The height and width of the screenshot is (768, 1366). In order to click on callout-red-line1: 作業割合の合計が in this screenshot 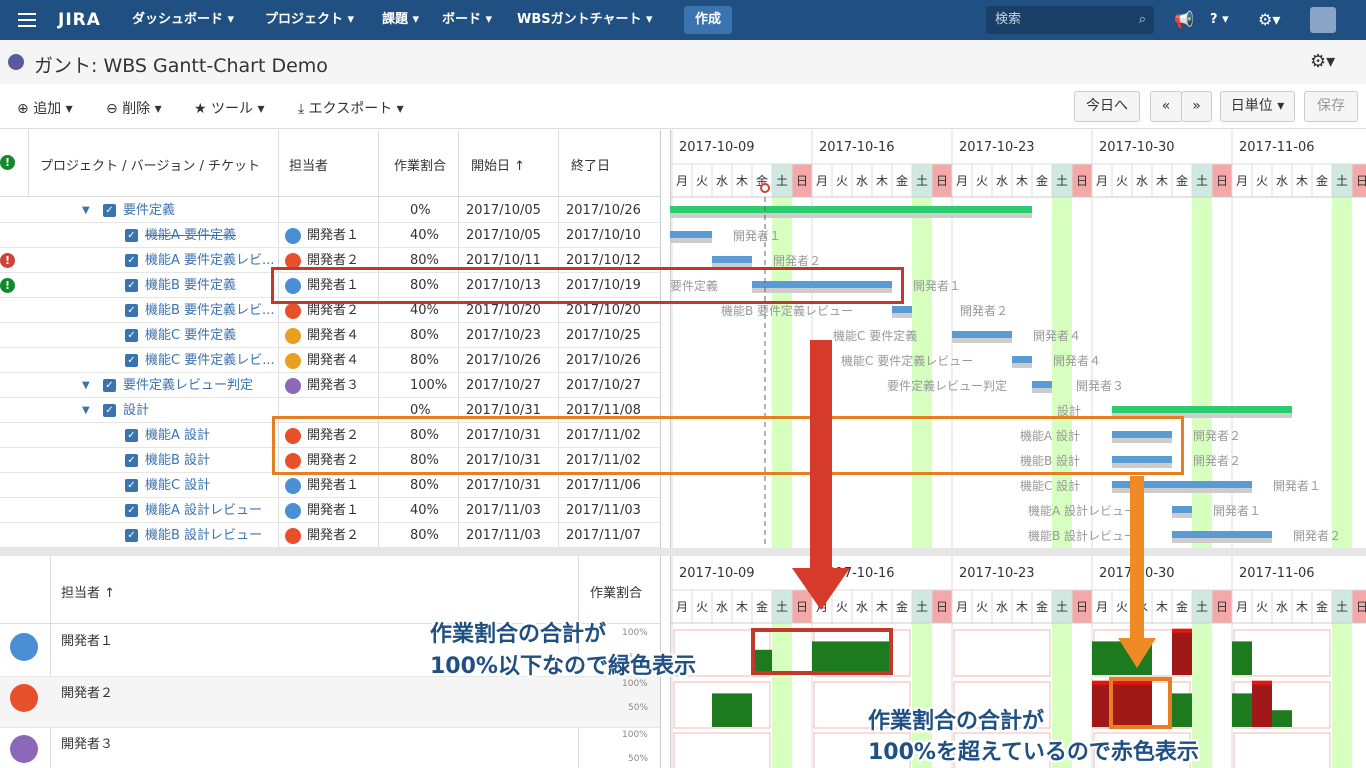, I will do `click(956, 721)`.